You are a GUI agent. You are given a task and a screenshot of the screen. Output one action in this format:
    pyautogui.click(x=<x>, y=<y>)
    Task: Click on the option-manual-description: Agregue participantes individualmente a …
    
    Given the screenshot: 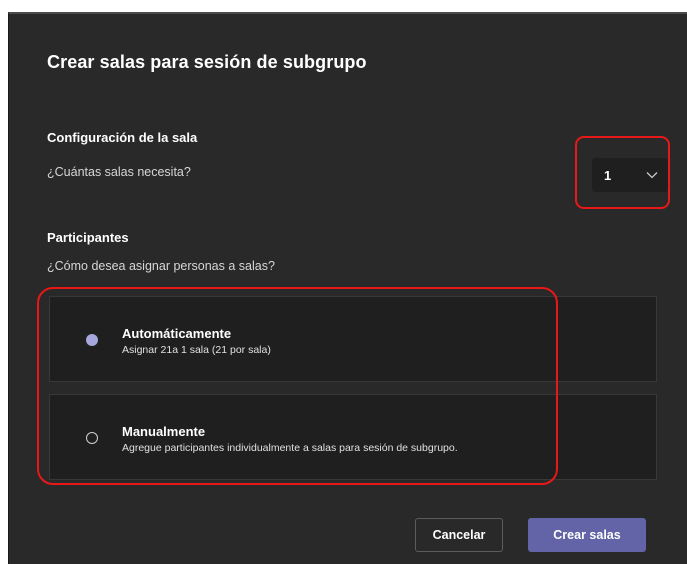 What is the action you would take?
    pyautogui.click(x=290, y=448)
    